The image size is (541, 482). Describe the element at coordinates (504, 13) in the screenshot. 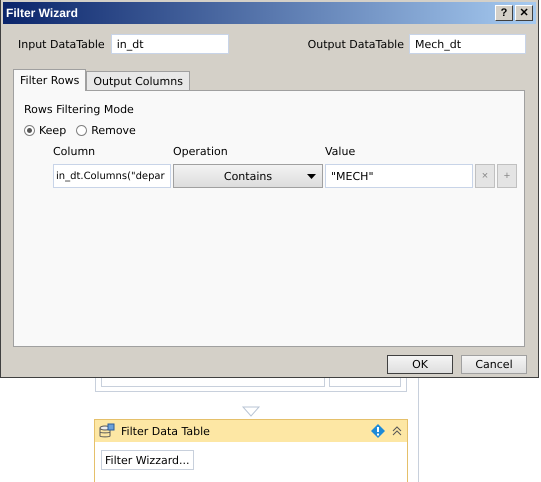

I see `help-button: ?` at that location.